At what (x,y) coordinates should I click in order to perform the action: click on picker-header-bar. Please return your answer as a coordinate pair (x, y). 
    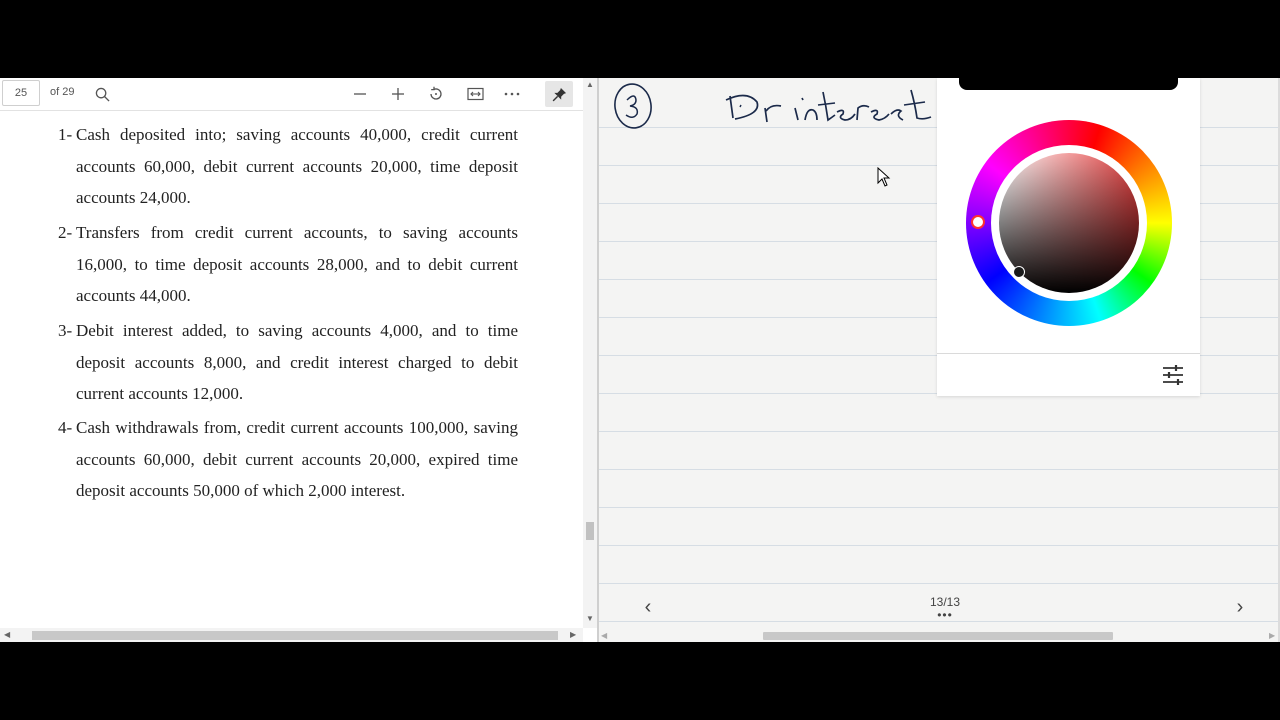
    Looking at the image, I should click on (1068, 84).